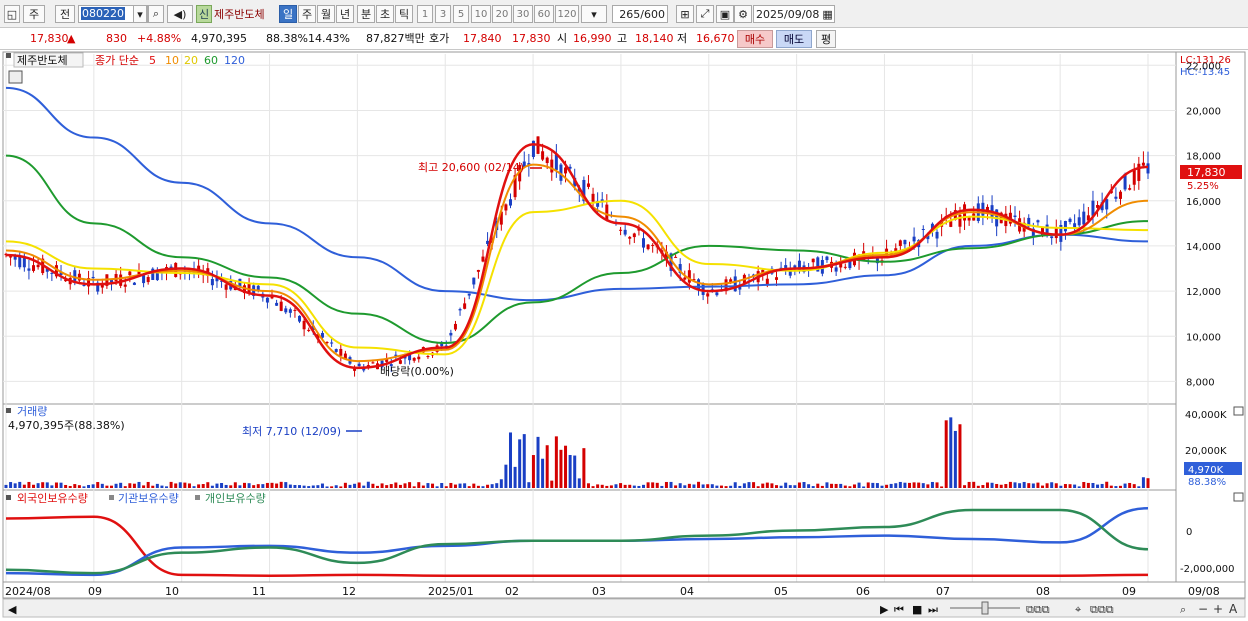 The height and width of the screenshot is (621, 1248). I want to click on panel-handle-icon, so click(8, 55).